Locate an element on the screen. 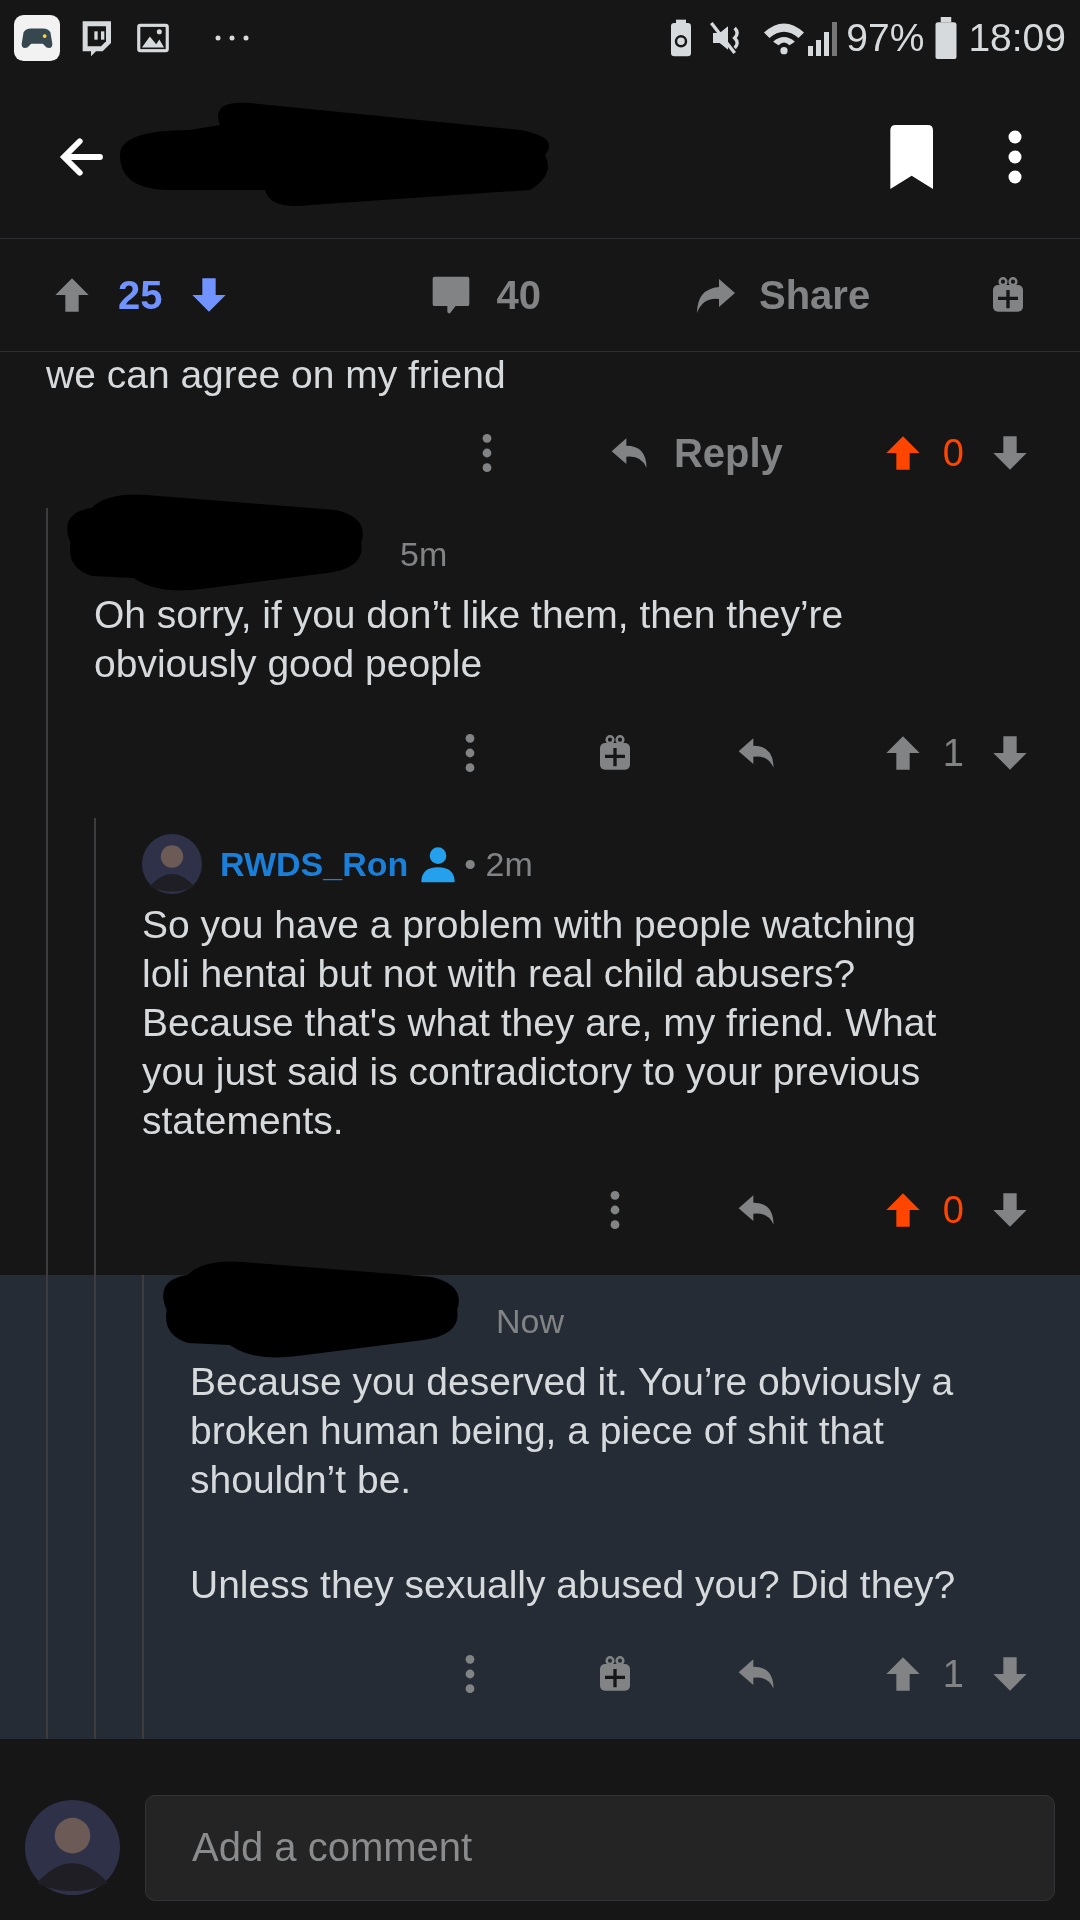  username: RWDS_Ron is located at coordinates (314, 864).